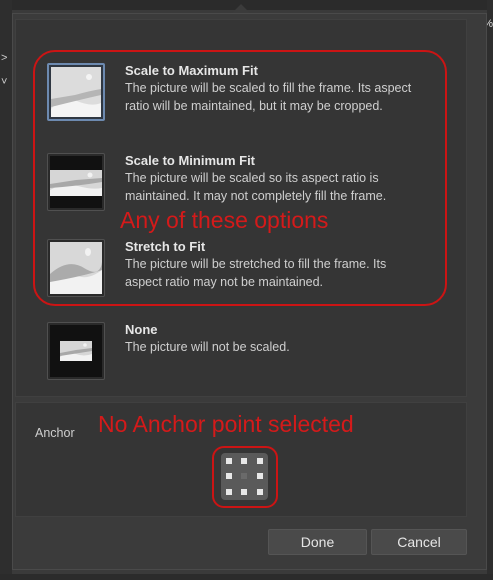  What do you see at coordinates (241, 8) in the screenshot?
I see `popover-caret` at bounding box center [241, 8].